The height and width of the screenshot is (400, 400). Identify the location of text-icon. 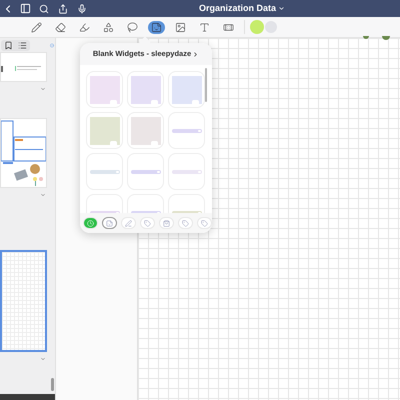
(204, 27).